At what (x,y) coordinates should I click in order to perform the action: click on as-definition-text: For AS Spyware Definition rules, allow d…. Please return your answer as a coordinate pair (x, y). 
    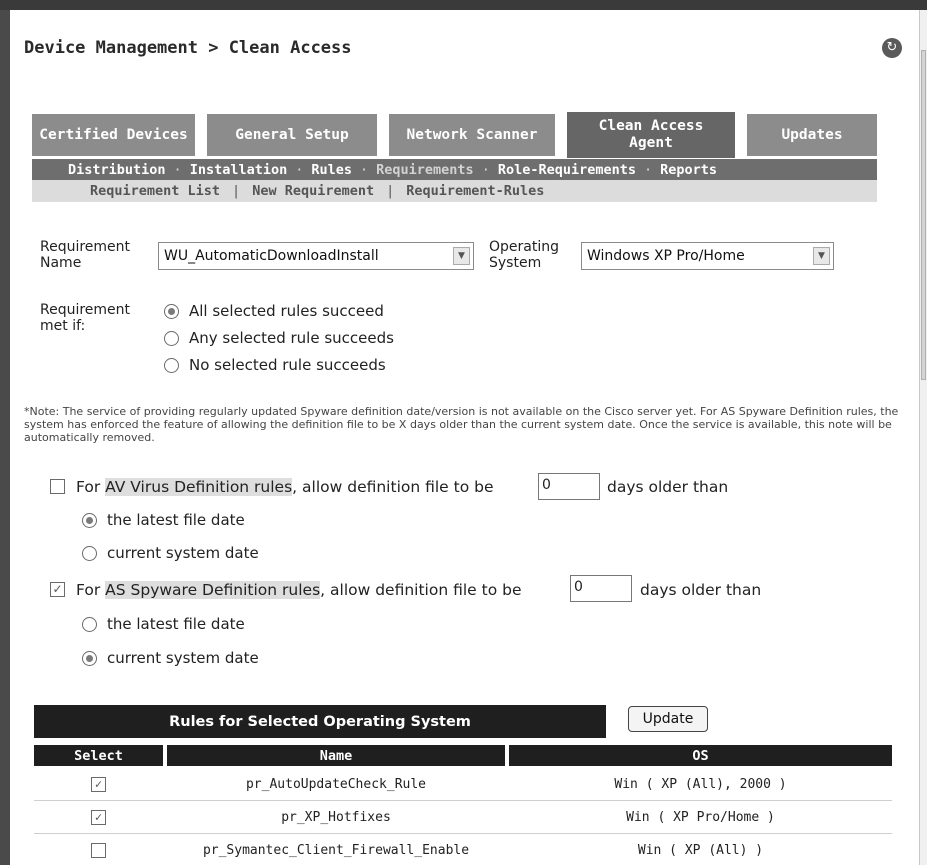
    Looking at the image, I should click on (299, 590).